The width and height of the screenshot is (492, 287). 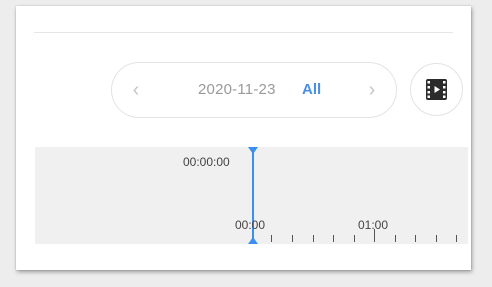 What do you see at coordinates (237, 89) in the screenshot?
I see `date-label: 2020-11-23` at bounding box center [237, 89].